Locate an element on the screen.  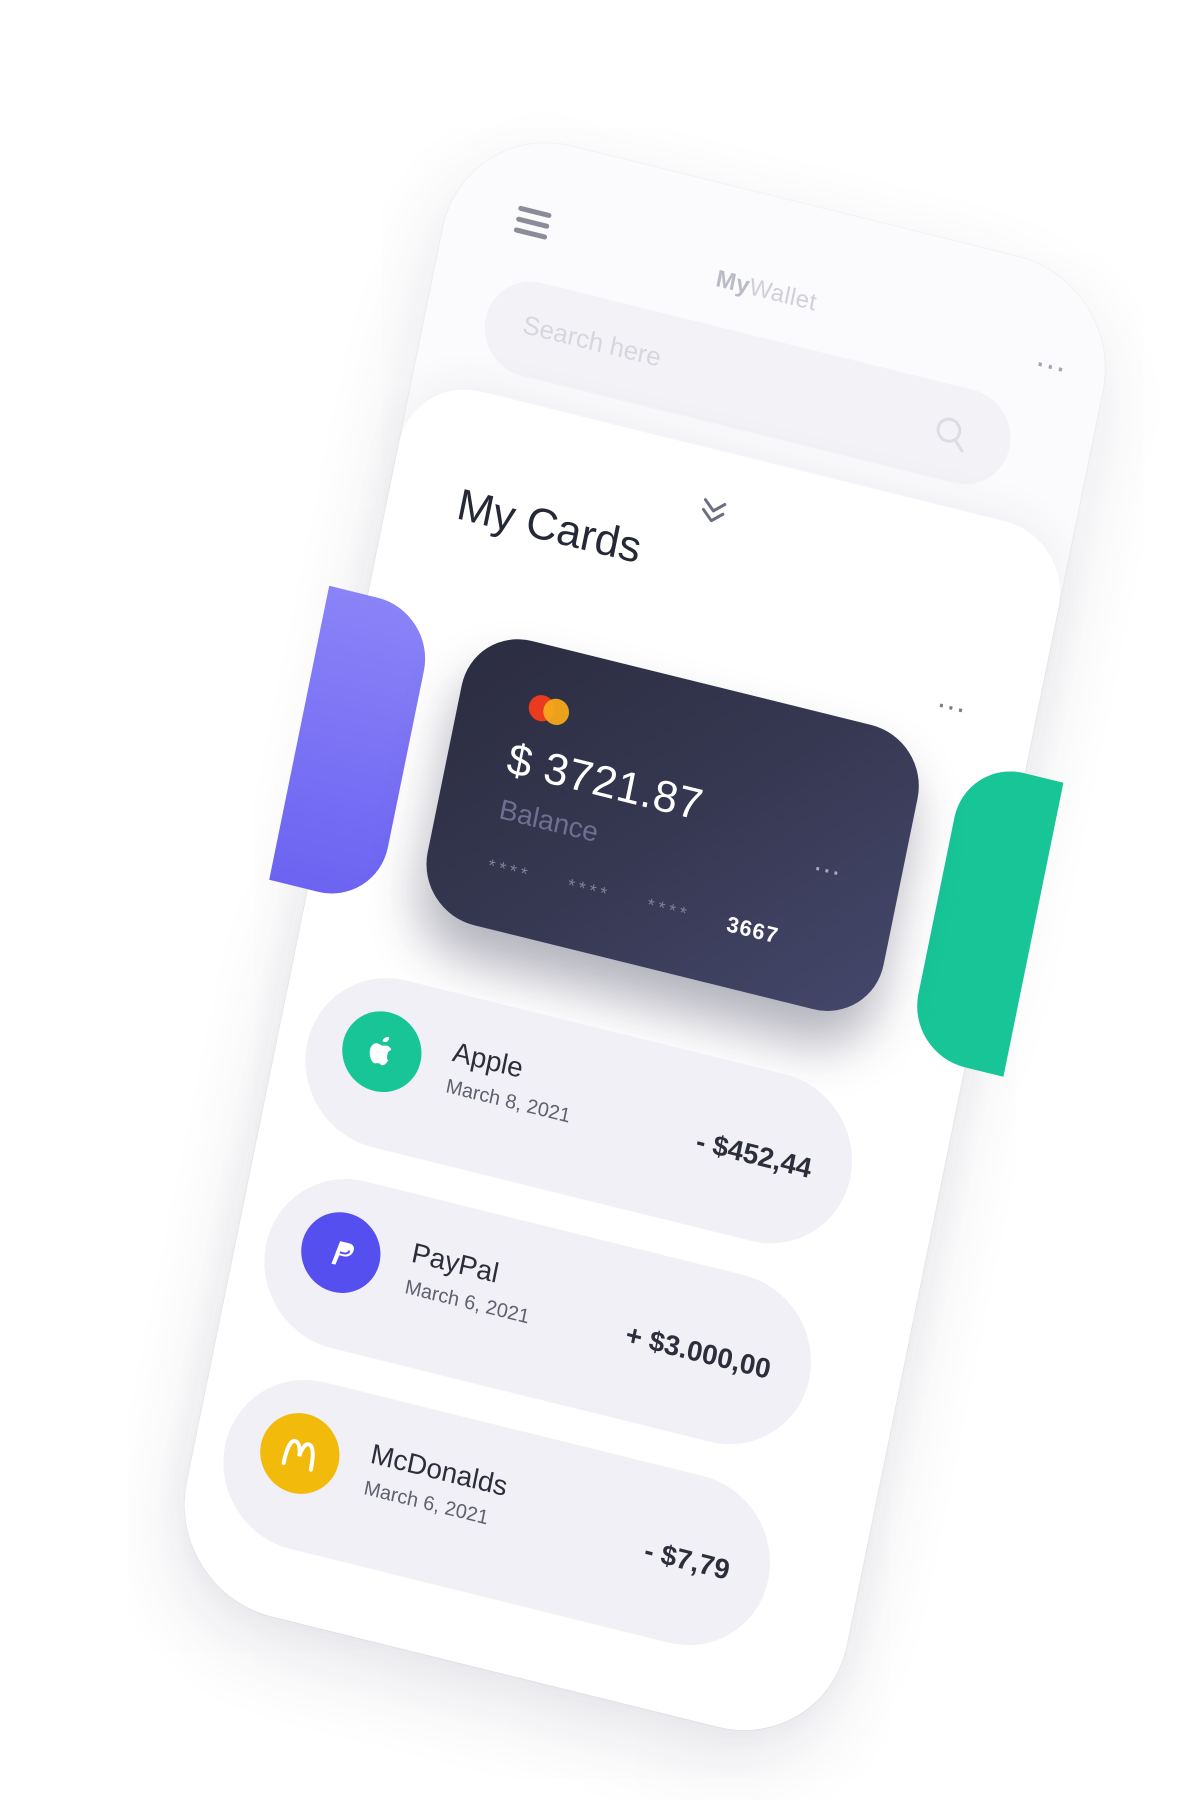
card-last4: 3667 is located at coordinates (752, 930).